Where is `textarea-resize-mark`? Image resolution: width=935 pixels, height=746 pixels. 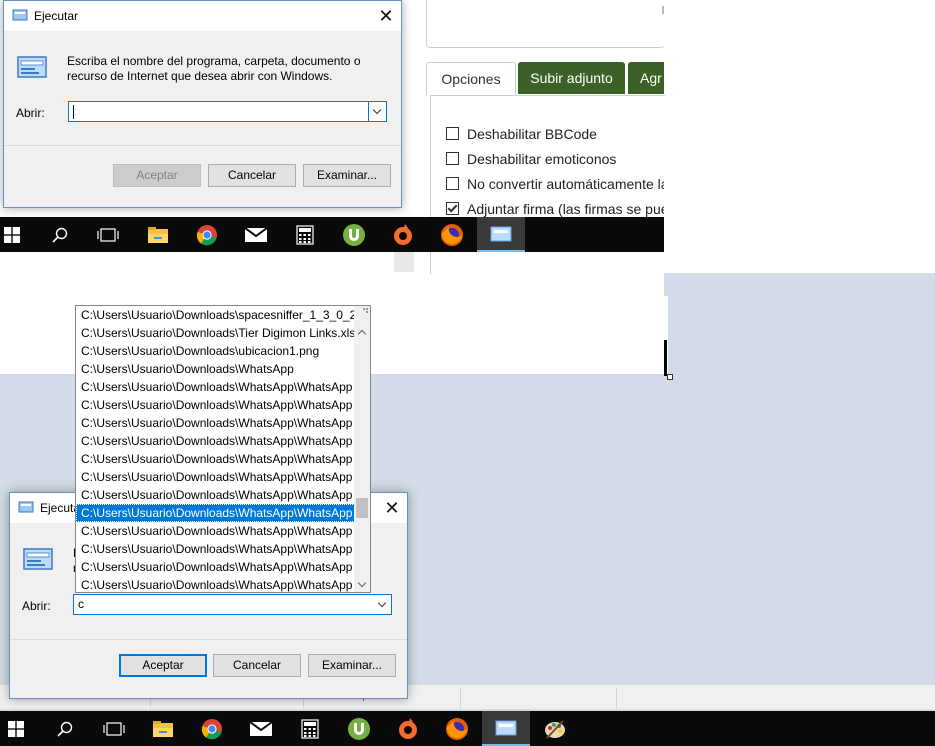 textarea-resize-mark is located at coordinates (663, 10).